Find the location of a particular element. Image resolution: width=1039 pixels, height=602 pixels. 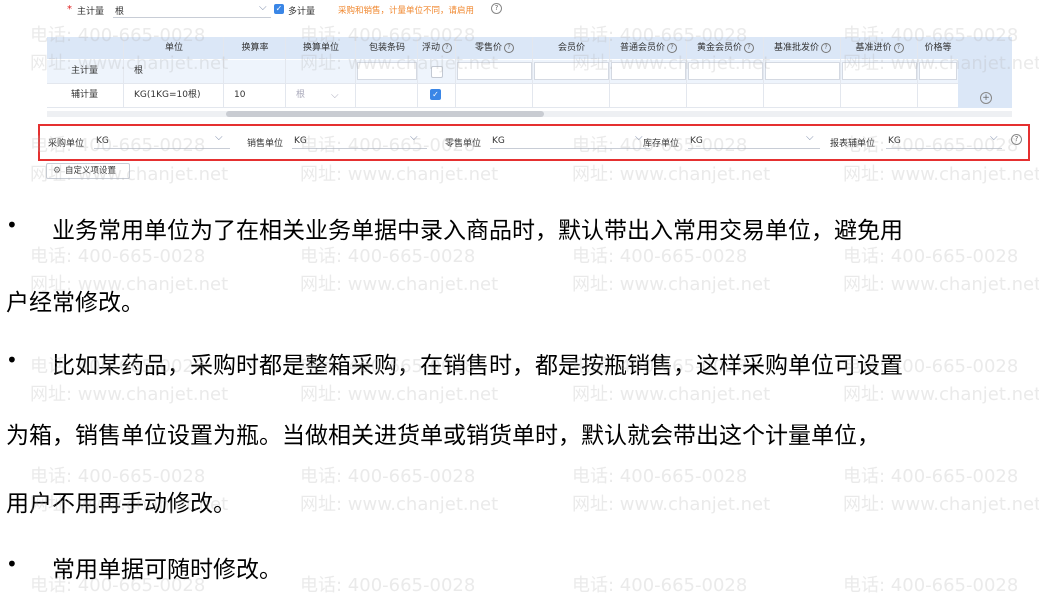

table-row: 辅计量 KG(1KG=10根) 10 根 ⌵ ✓ is located at coordinates (529, 96).